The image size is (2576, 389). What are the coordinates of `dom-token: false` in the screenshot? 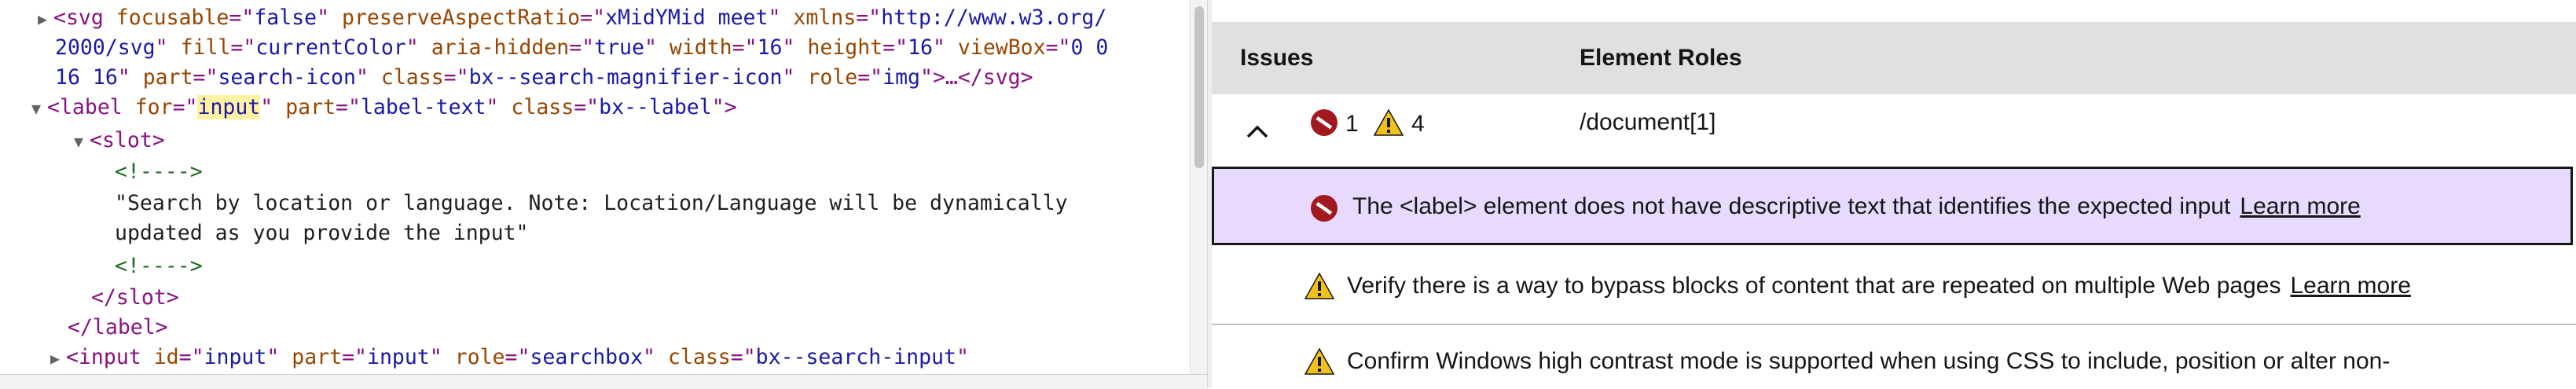 It's located at (285, 18).